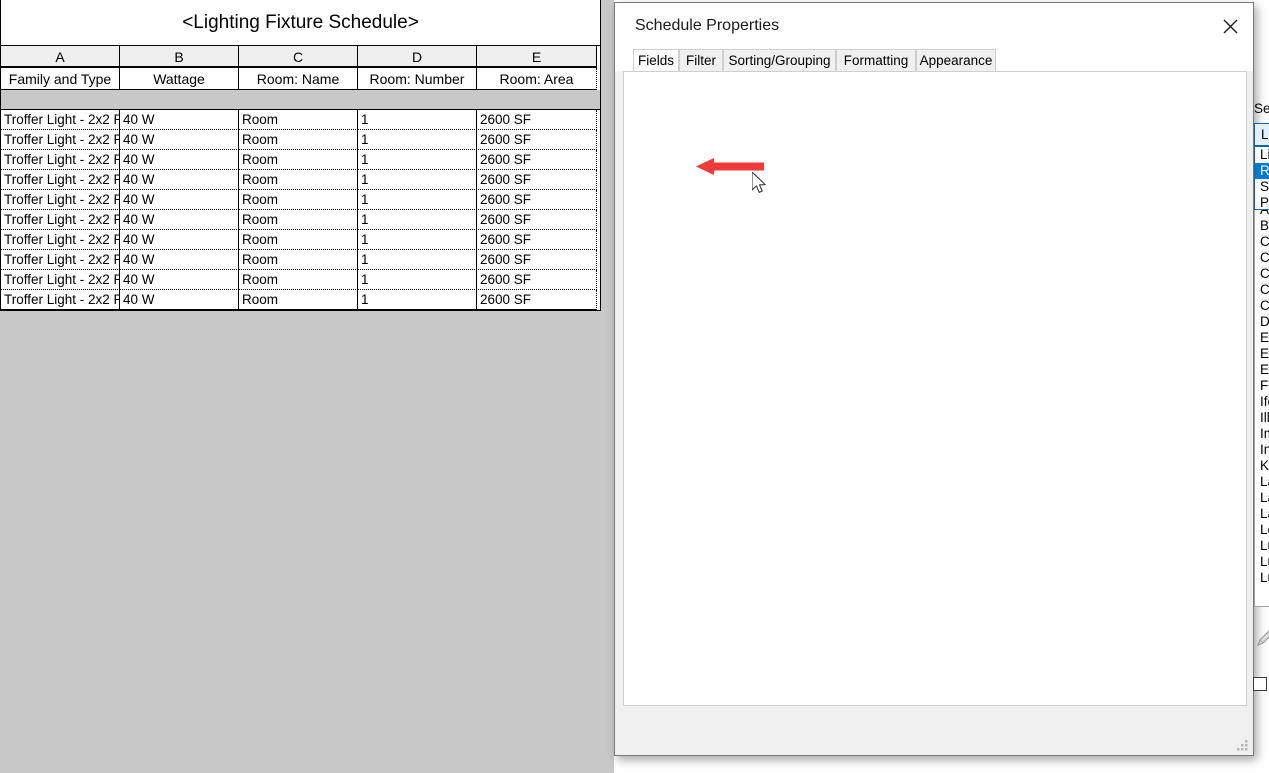 The width and height of the screenshot is (1269, 773). I want to click on available-field-item: Circuit Number, so click(1262, 242).